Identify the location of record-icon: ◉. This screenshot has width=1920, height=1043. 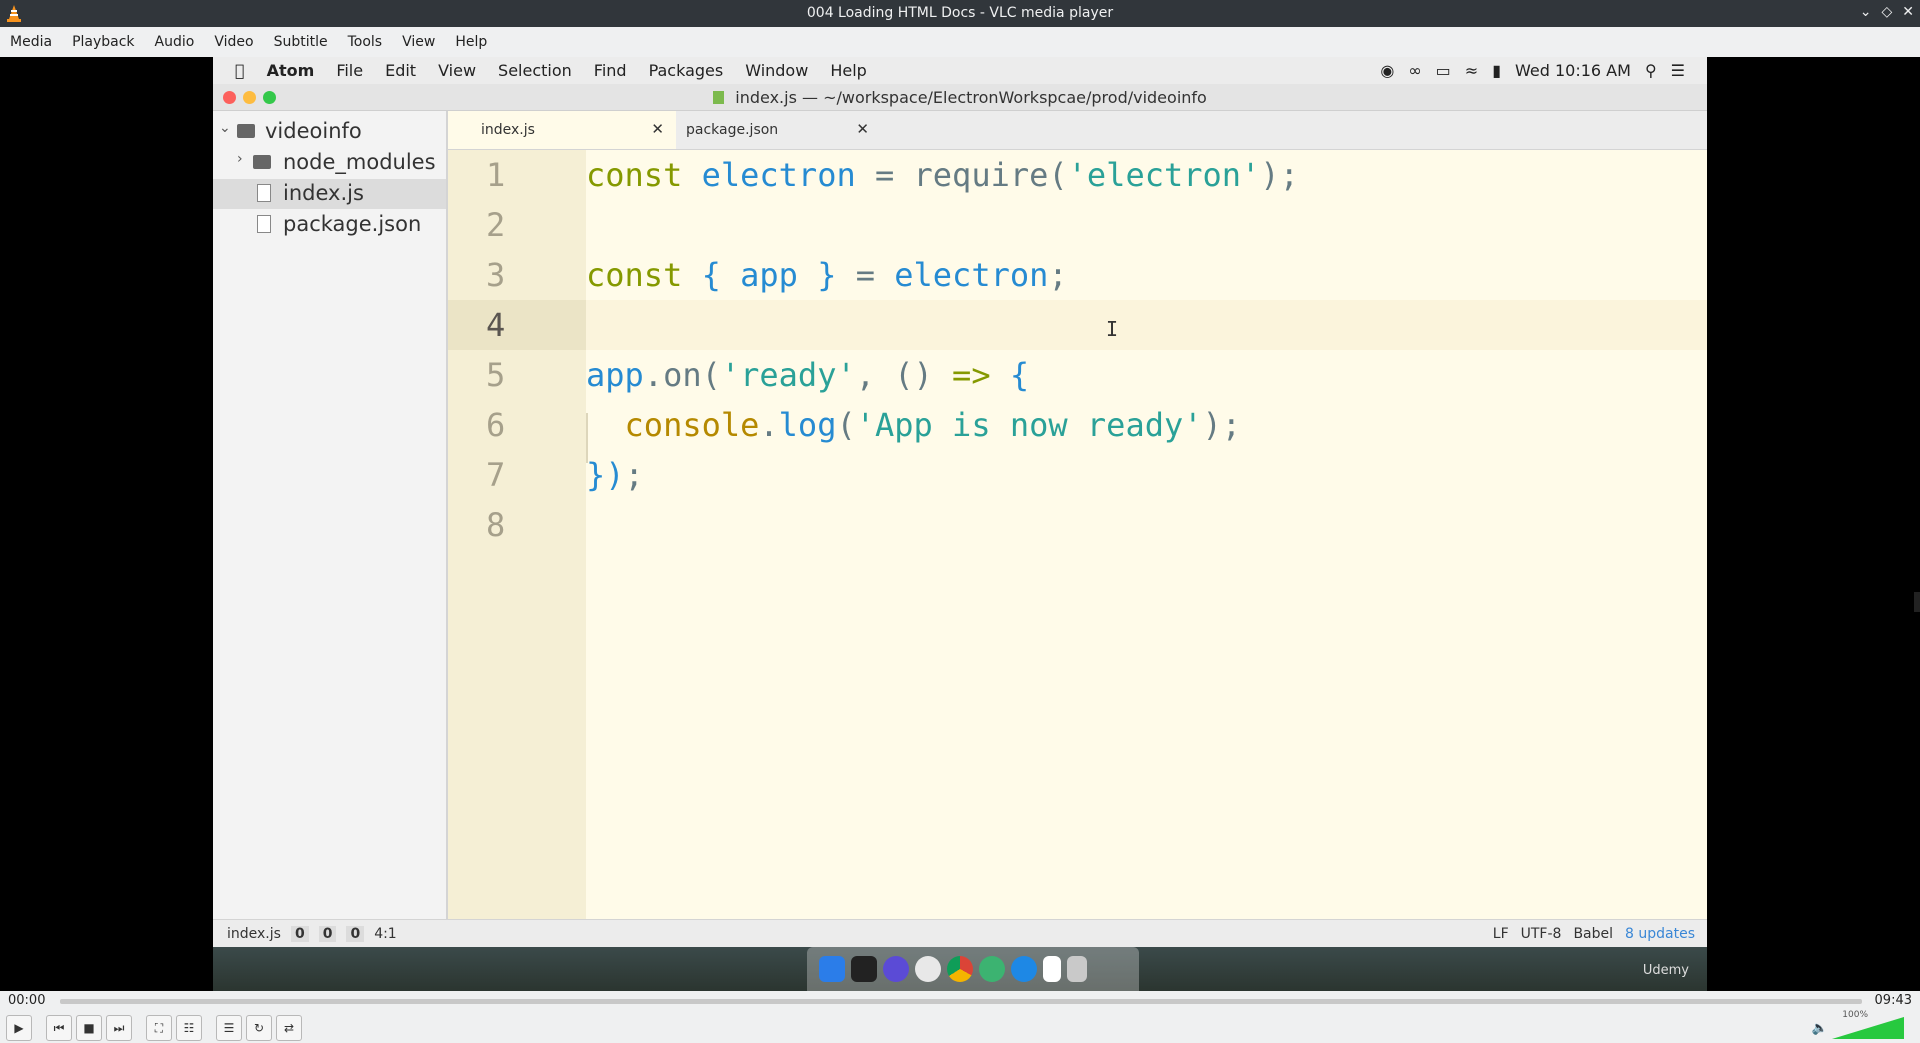
(1387, 70).